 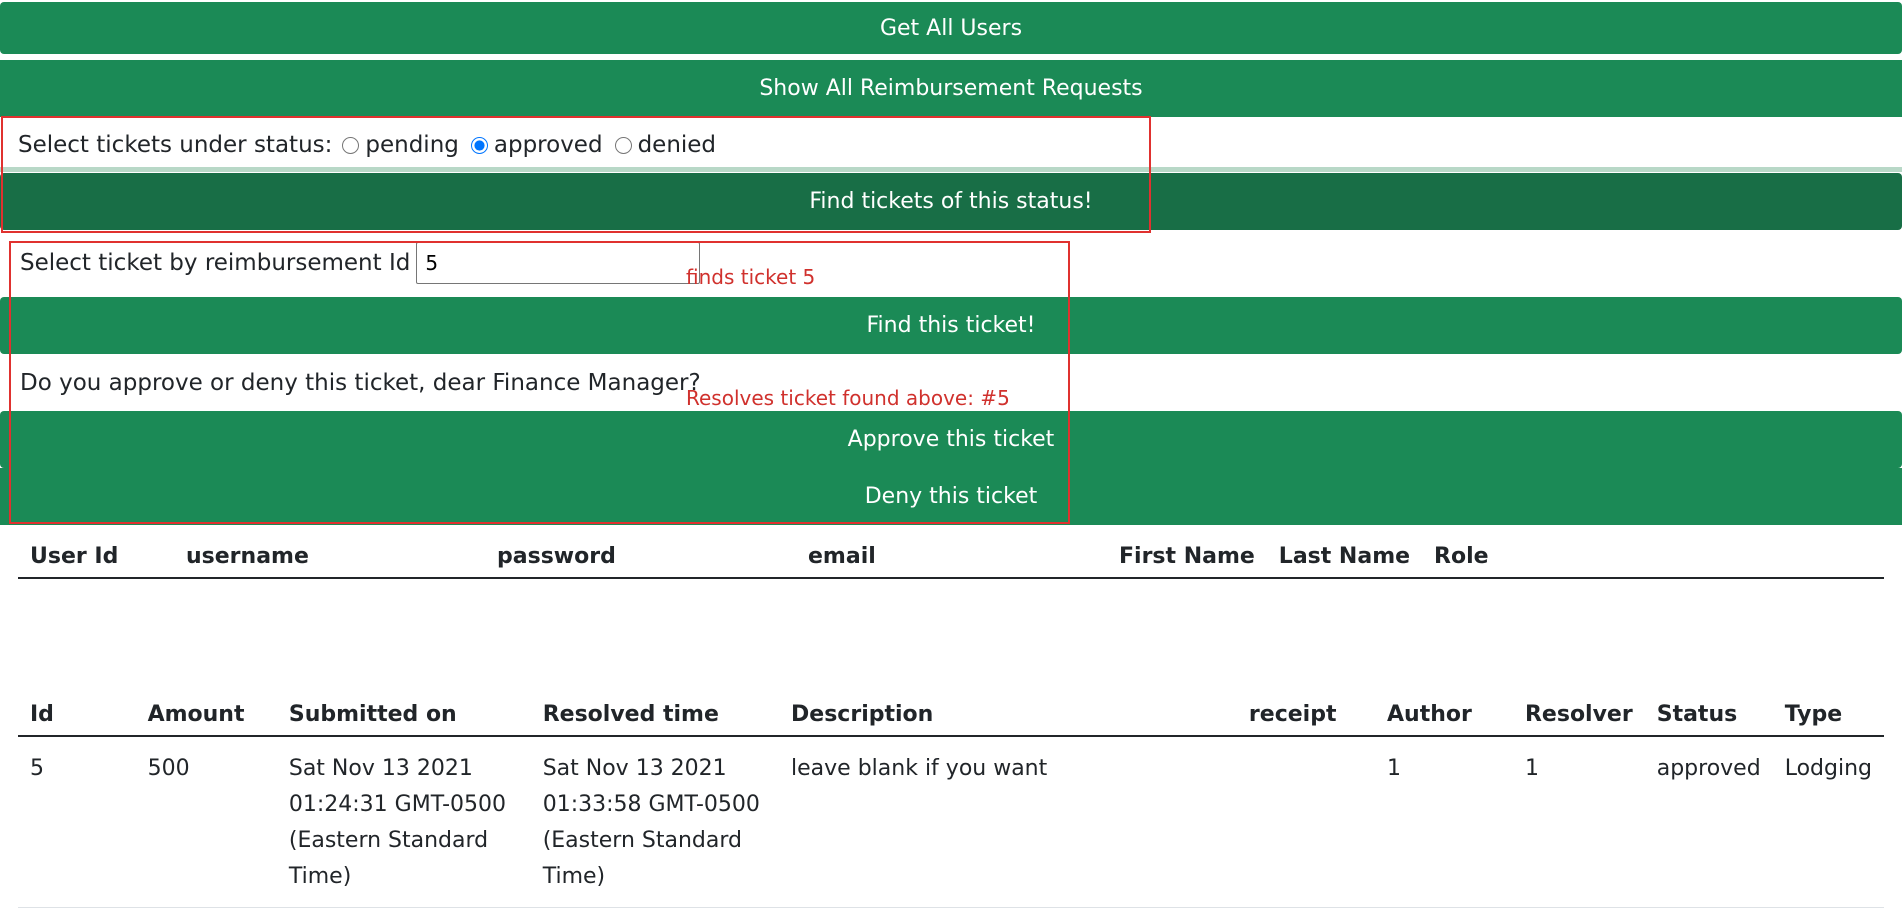 What do you see at coordinates (951, 496) in the screenshot?
I see `deny-button: Deny this ticket` at bounding box center [951, 496].